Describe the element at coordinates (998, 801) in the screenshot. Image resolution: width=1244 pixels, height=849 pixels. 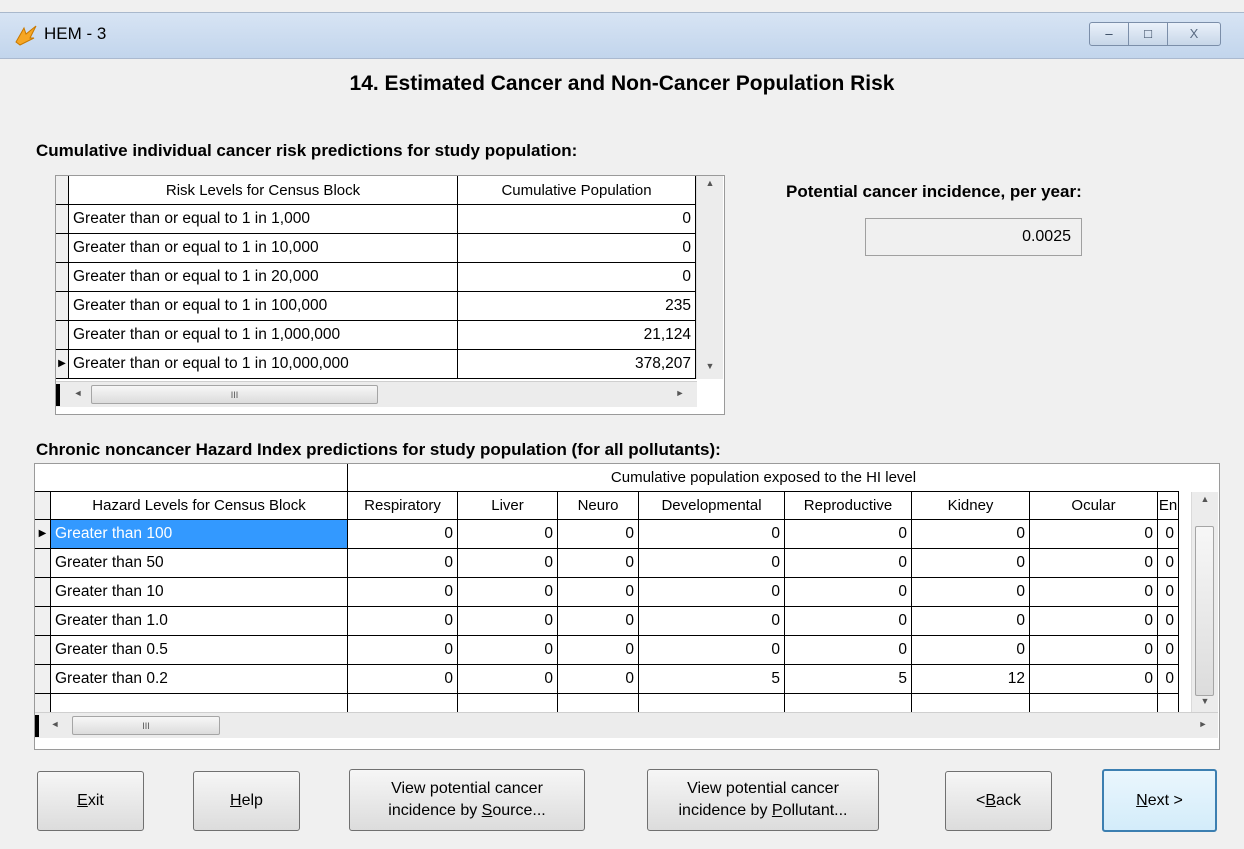
I see `back-button: < Back` at that location.